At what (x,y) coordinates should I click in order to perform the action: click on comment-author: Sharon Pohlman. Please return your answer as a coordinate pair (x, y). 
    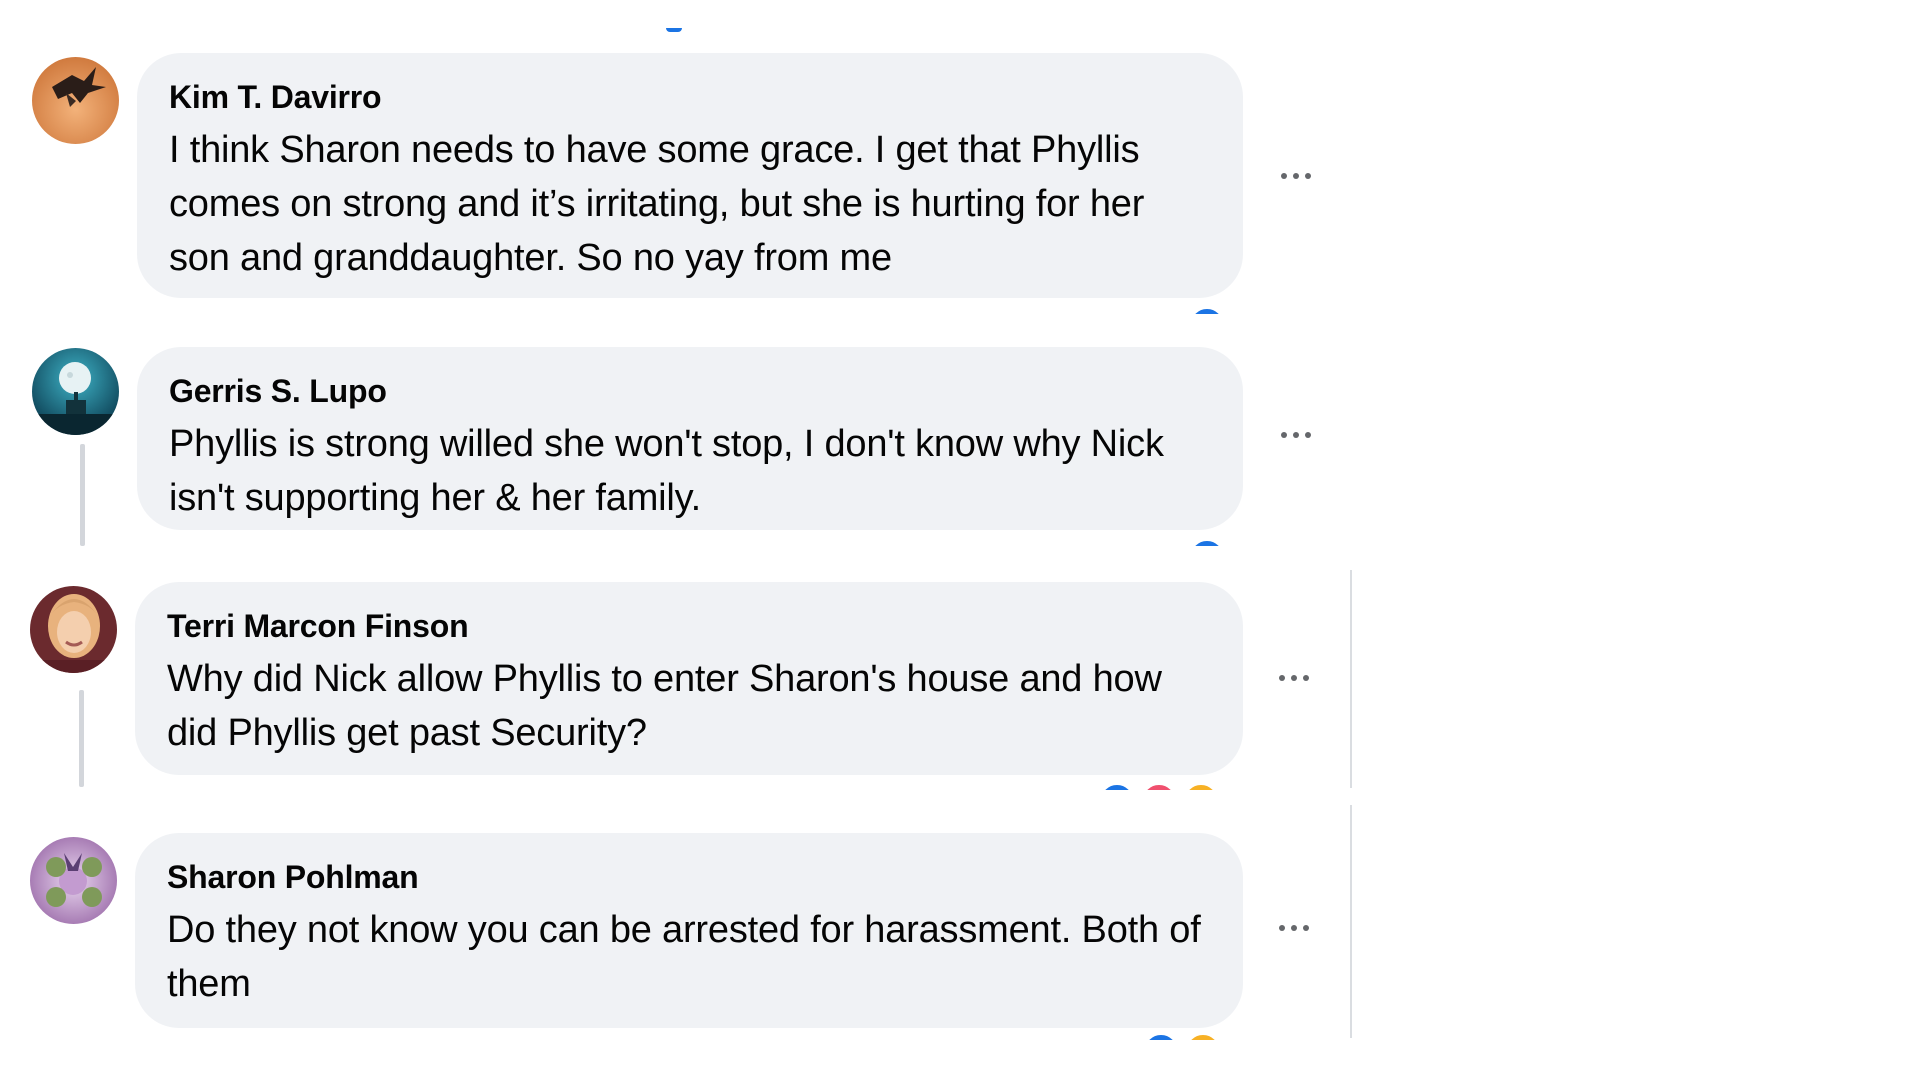
    Looking at the image, I should click on (690, 877).